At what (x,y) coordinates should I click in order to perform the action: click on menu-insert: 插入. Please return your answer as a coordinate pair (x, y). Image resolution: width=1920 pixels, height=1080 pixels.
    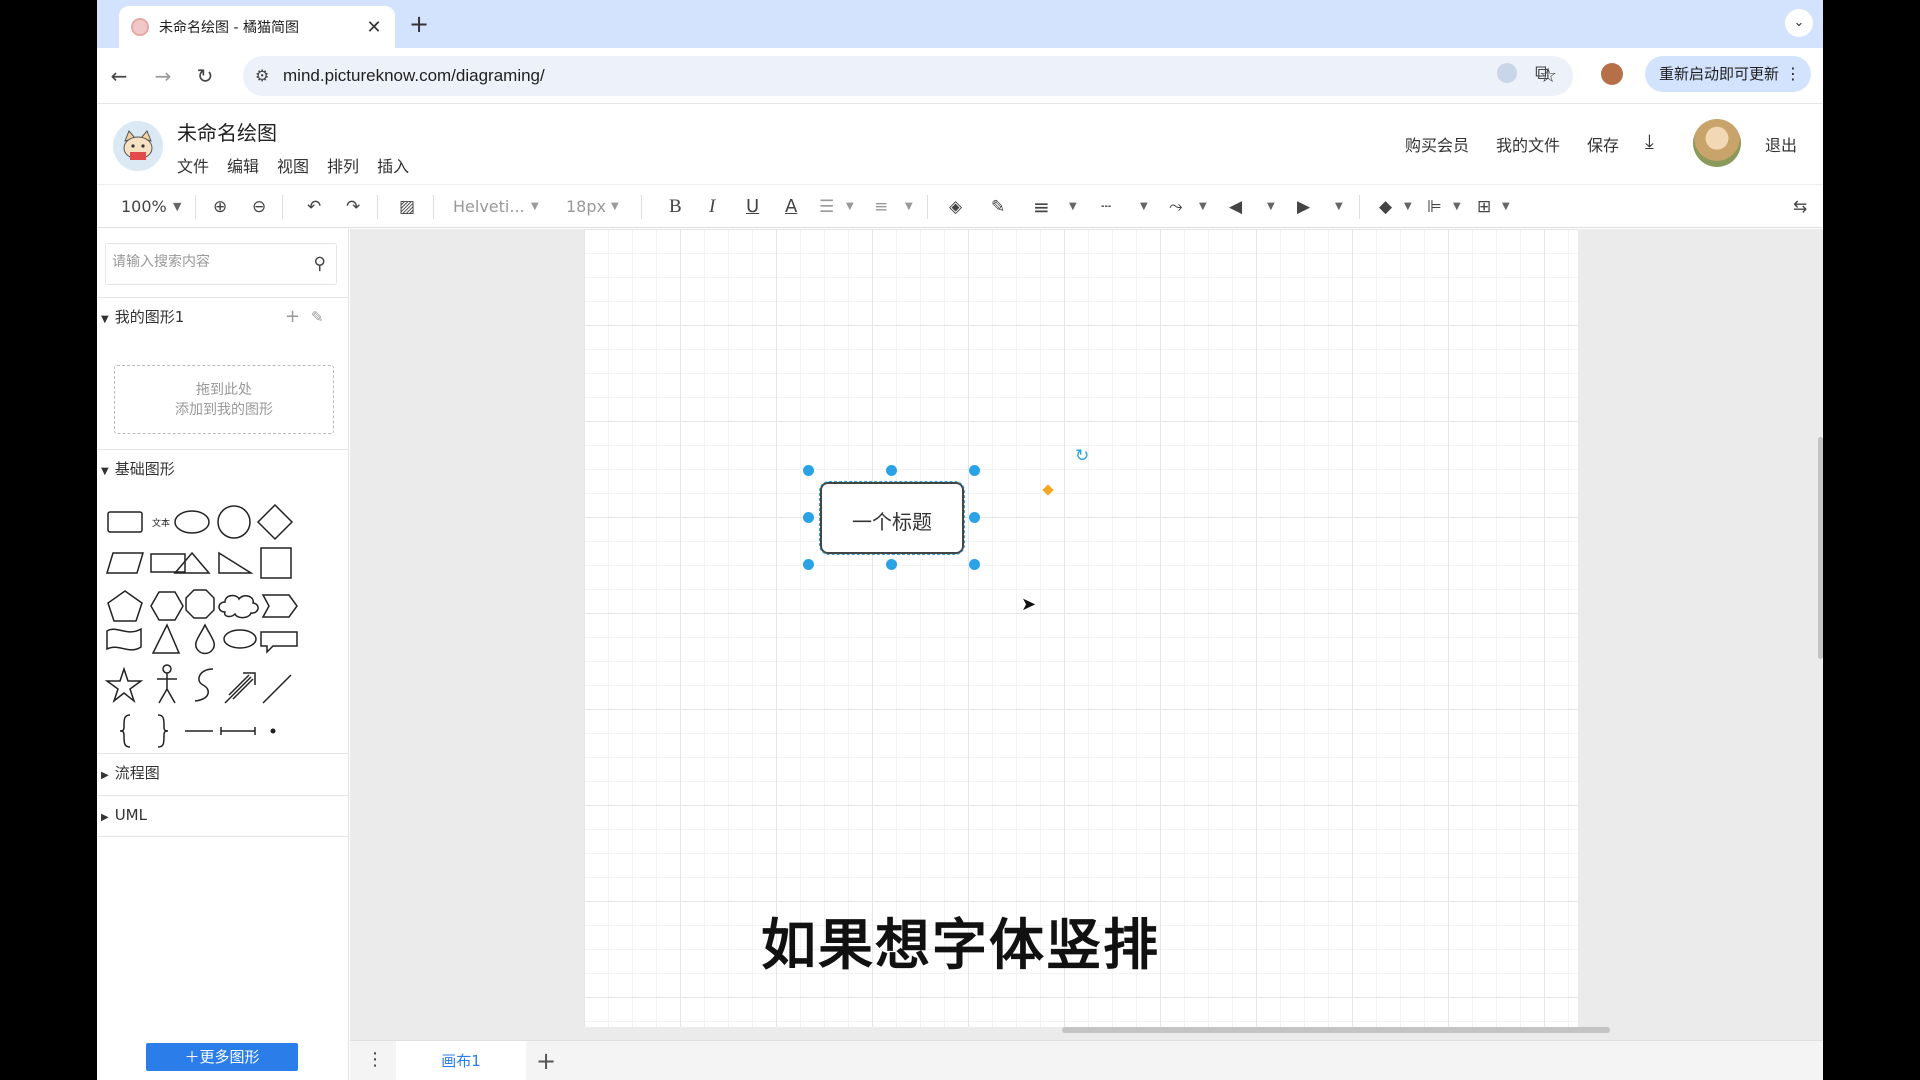
    Looking at the image, I should click on (393, 165).